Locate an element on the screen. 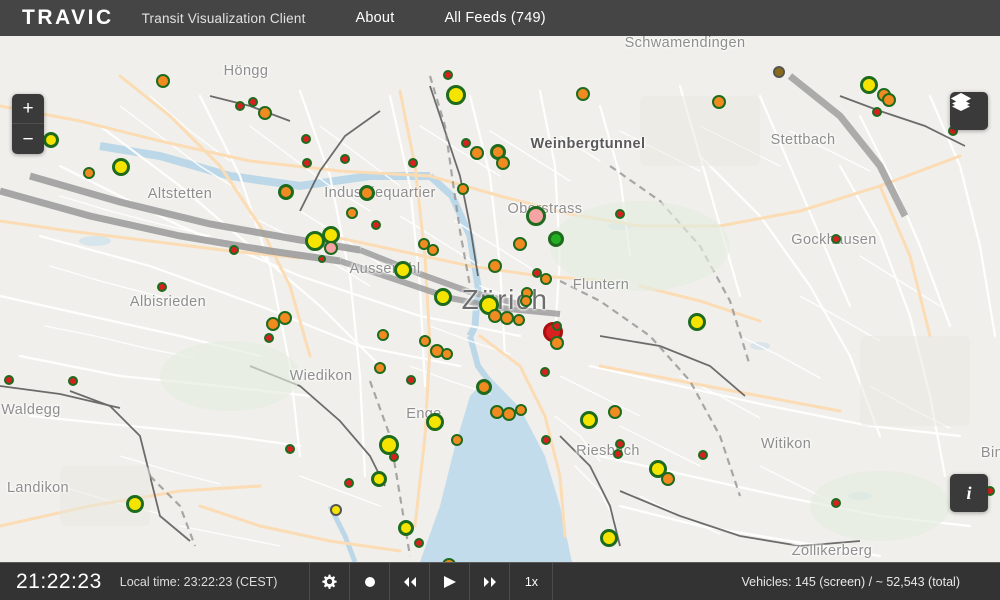 The width and height of the screenshot is (1000, 600). layers-button is located at coordinates (969, 111).